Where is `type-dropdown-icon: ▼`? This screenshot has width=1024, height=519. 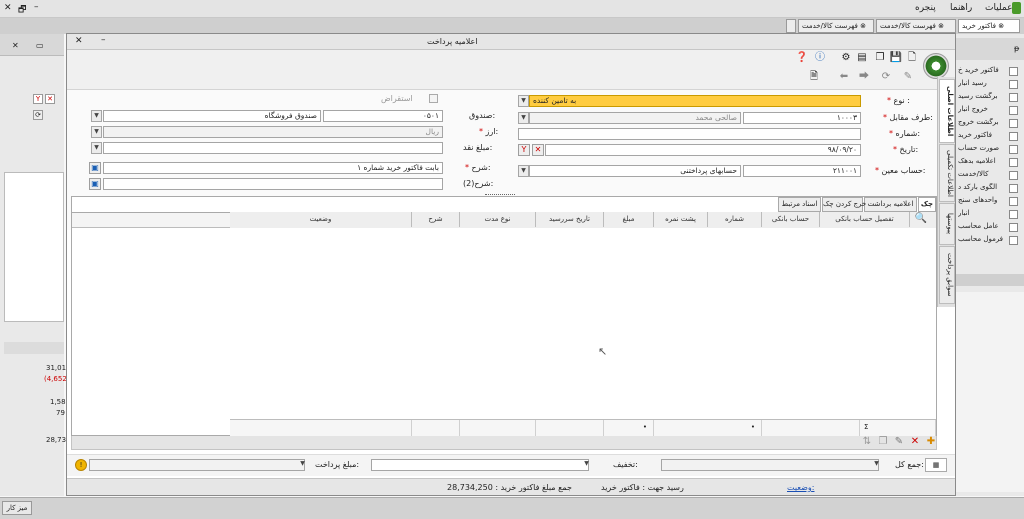 type-dropdown-icon: ▼ is located at coordinates (523, 101).